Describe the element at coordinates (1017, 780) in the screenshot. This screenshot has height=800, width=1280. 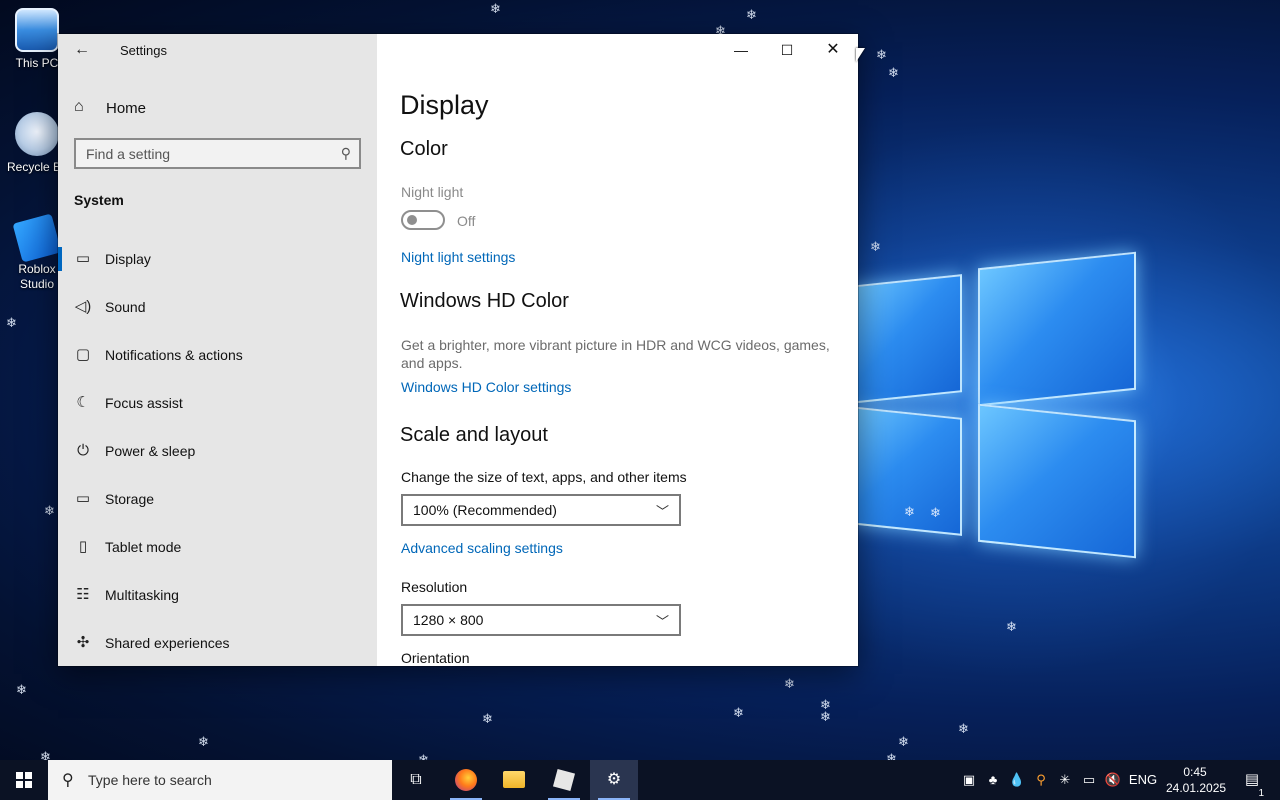
I see `tray-drop-icon: 💧` at that location.